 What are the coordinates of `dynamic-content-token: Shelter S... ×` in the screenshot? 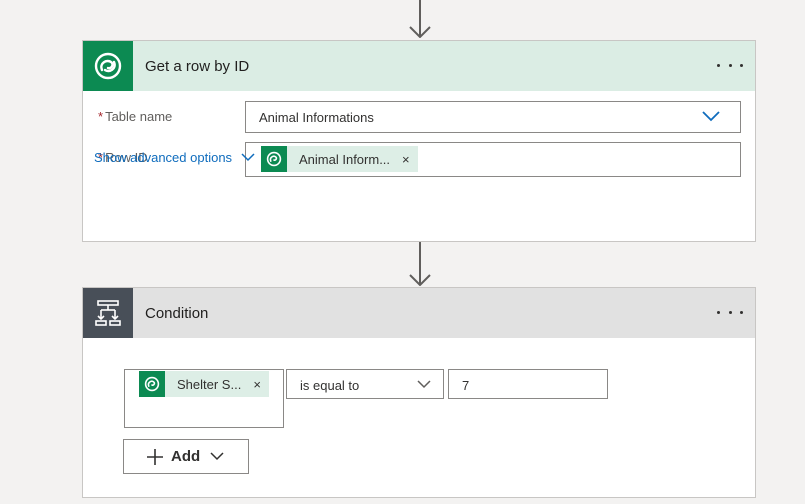 It's located at (204, 384).